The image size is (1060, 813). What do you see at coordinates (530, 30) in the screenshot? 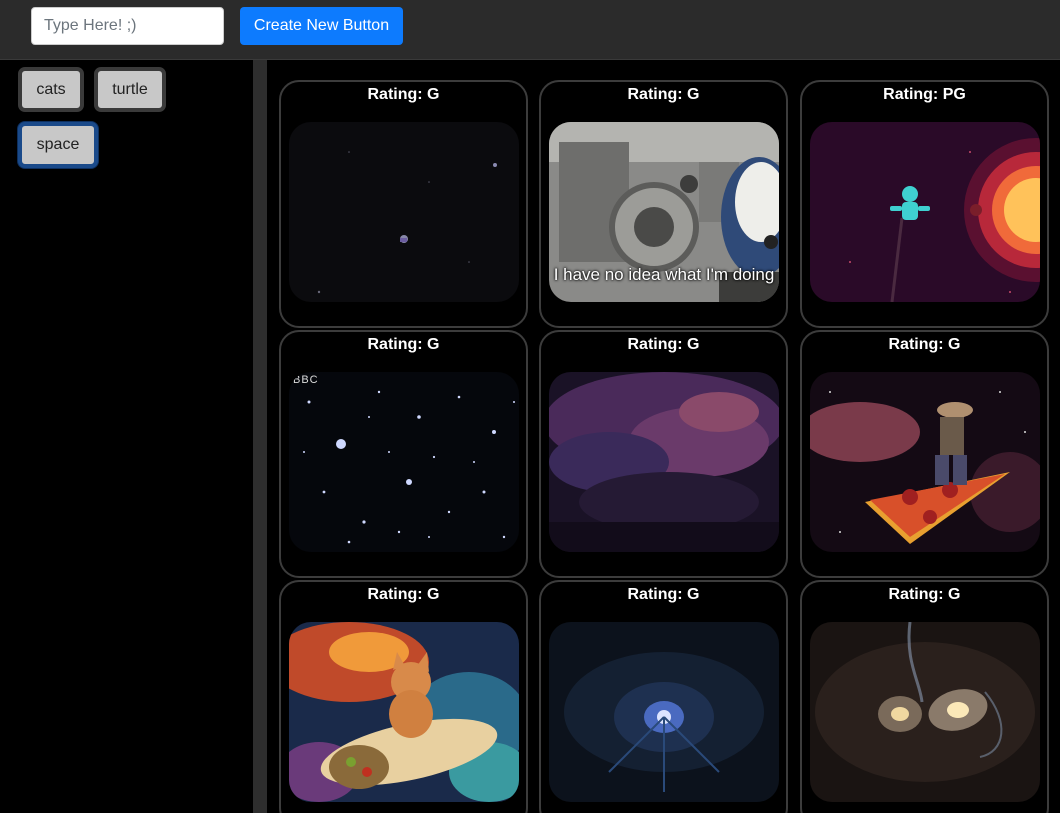
I see `top-bar: Create New Button` at bounding box center [530, 30].